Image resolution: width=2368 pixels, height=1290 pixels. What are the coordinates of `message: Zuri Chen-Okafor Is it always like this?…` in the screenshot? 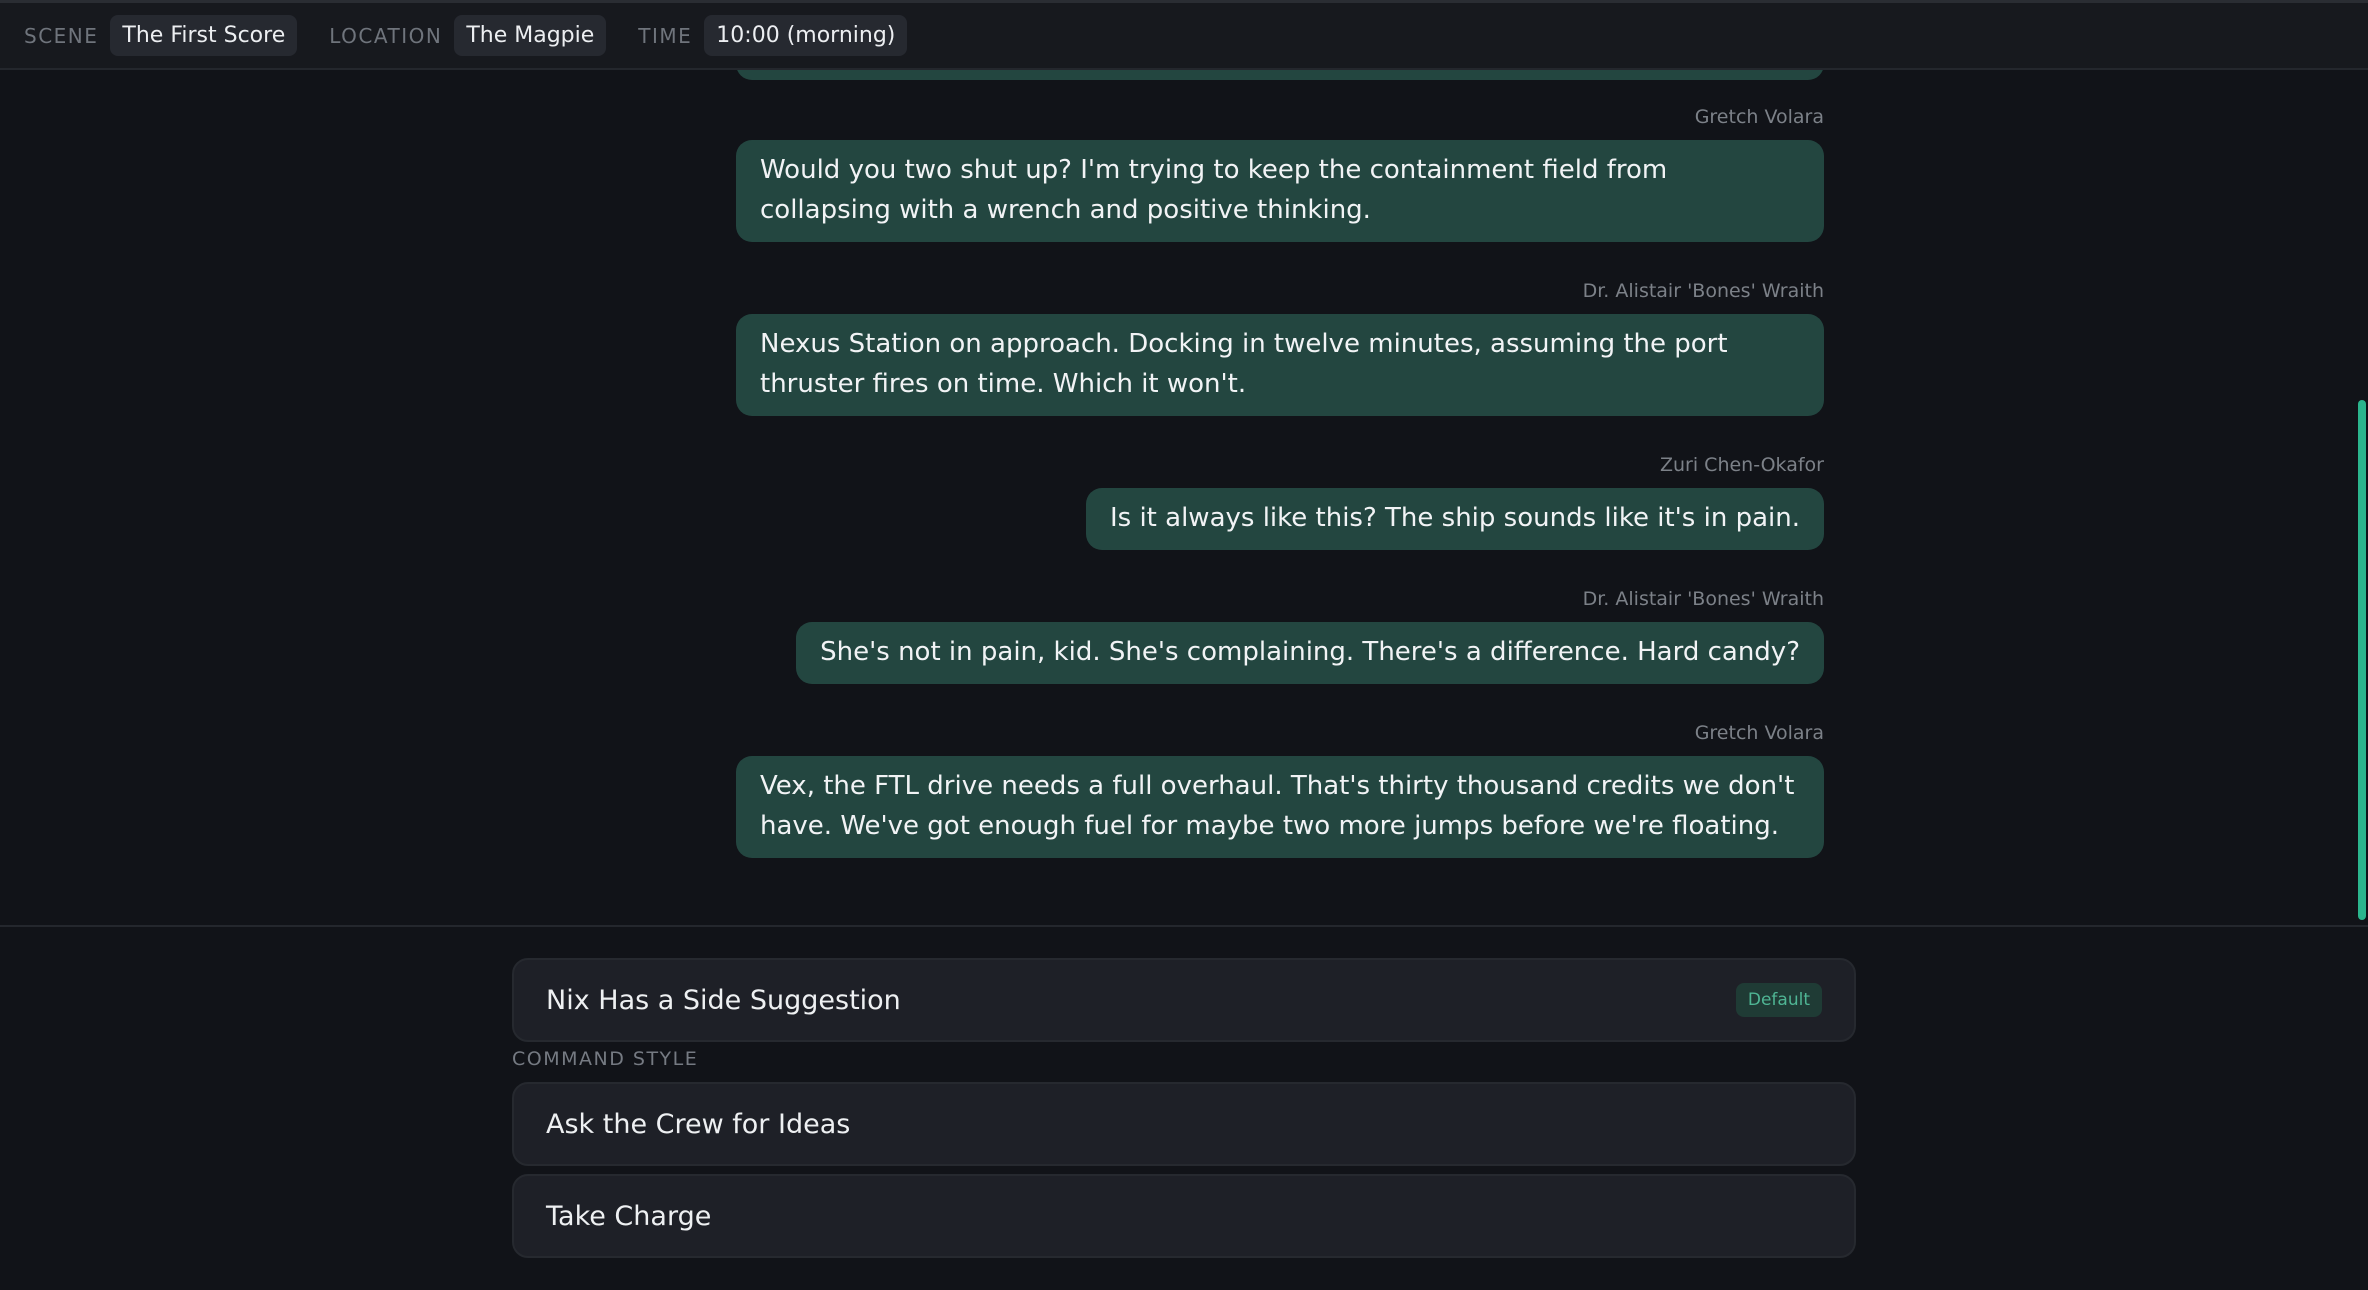 It's located at (1454, 502).